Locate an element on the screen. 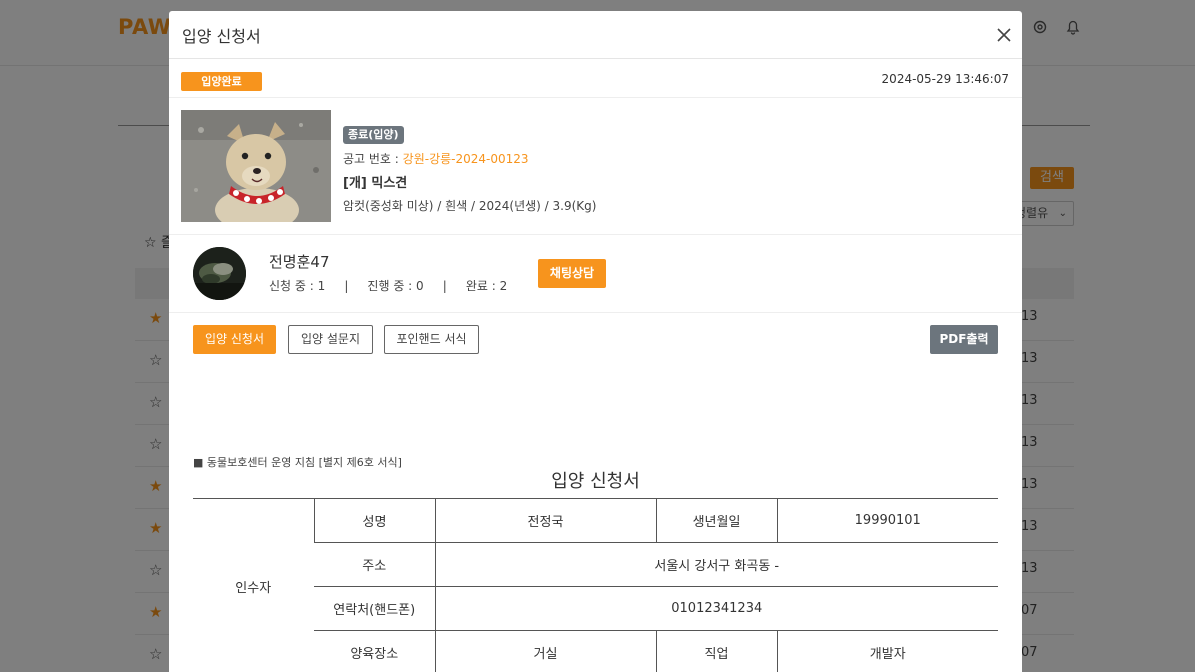 This screenshot has height=672, width=1195. form-value-phone: 01012341234 is located at coordinates (716, 608).